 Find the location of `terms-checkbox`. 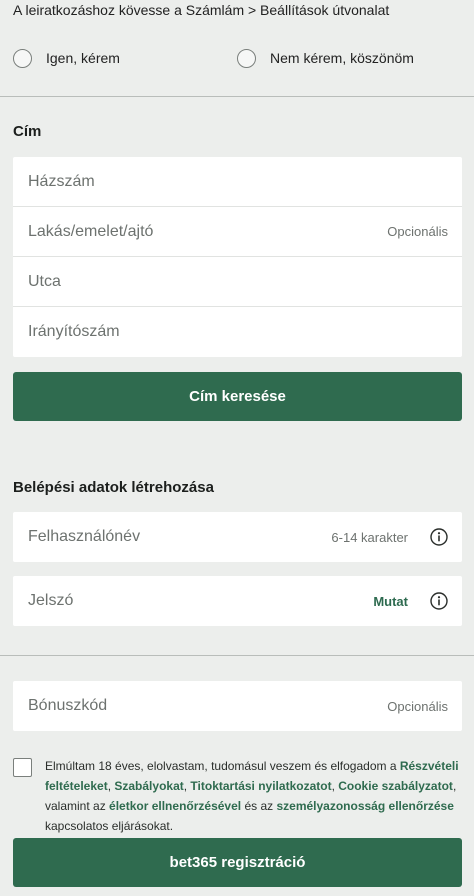

terms-checkbox is located at coordinates (22, 767).